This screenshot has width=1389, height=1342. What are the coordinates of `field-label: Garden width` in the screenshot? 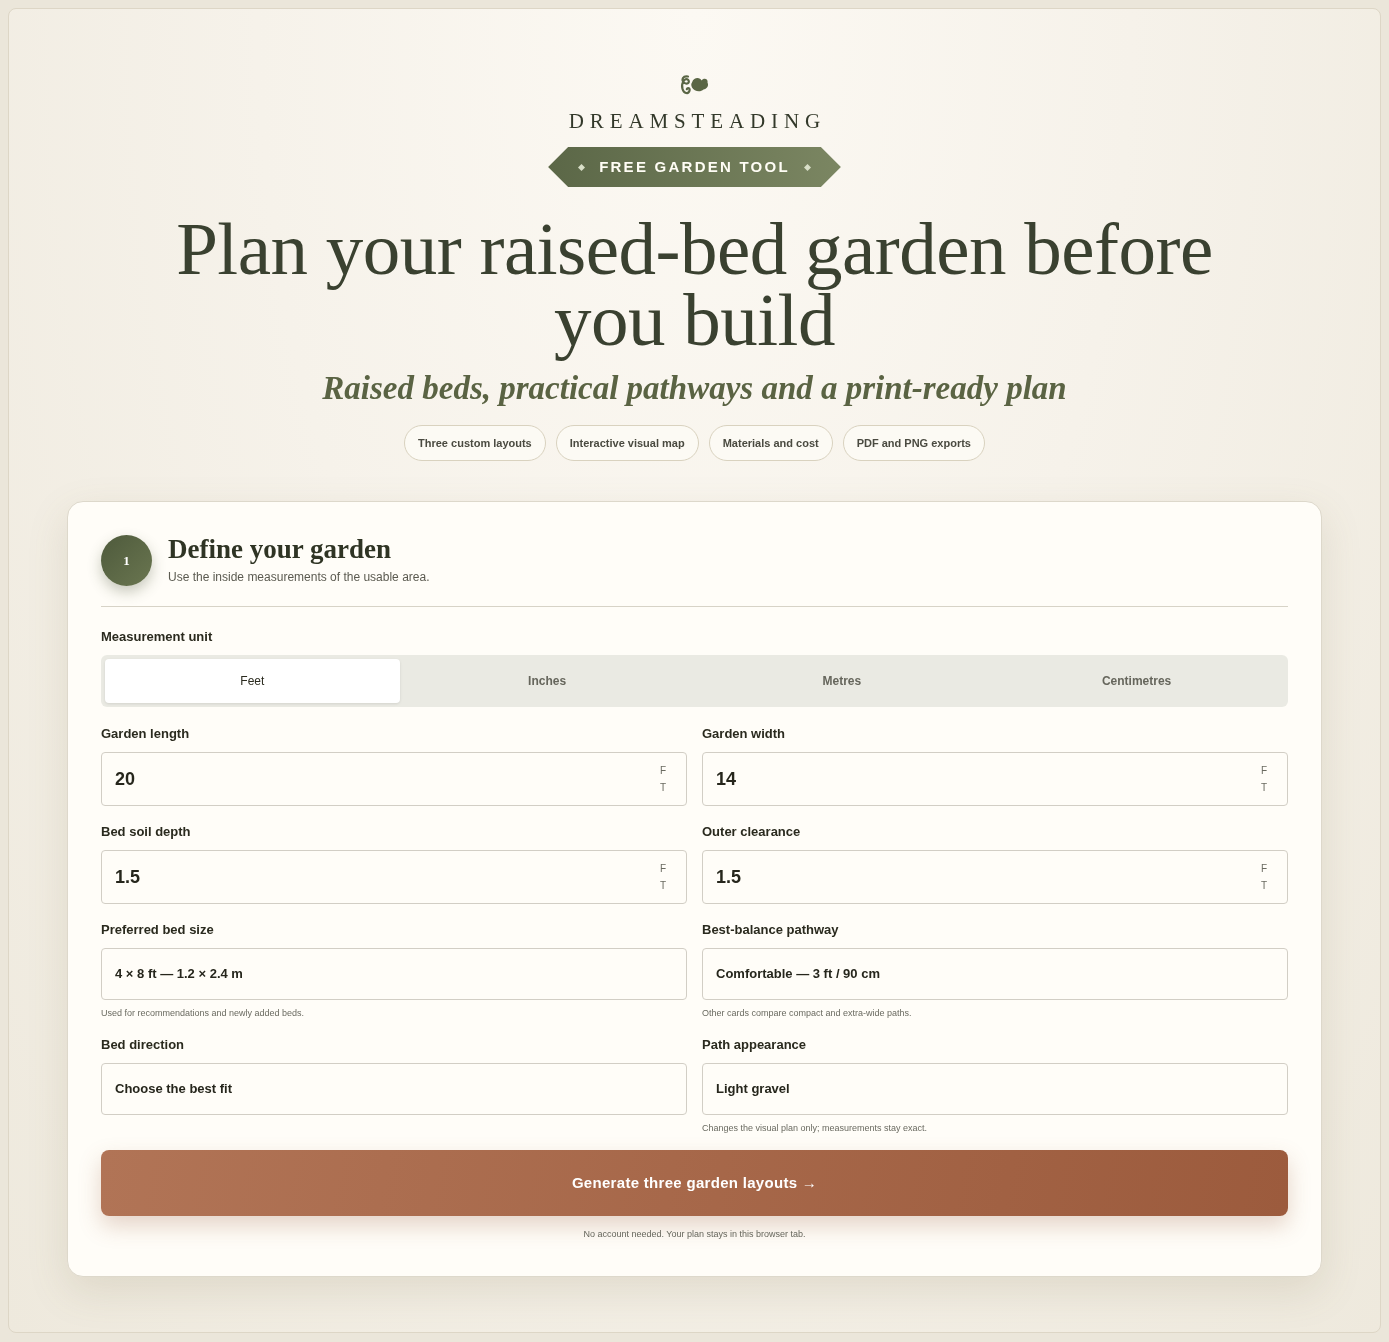 It's located at (744, 734).